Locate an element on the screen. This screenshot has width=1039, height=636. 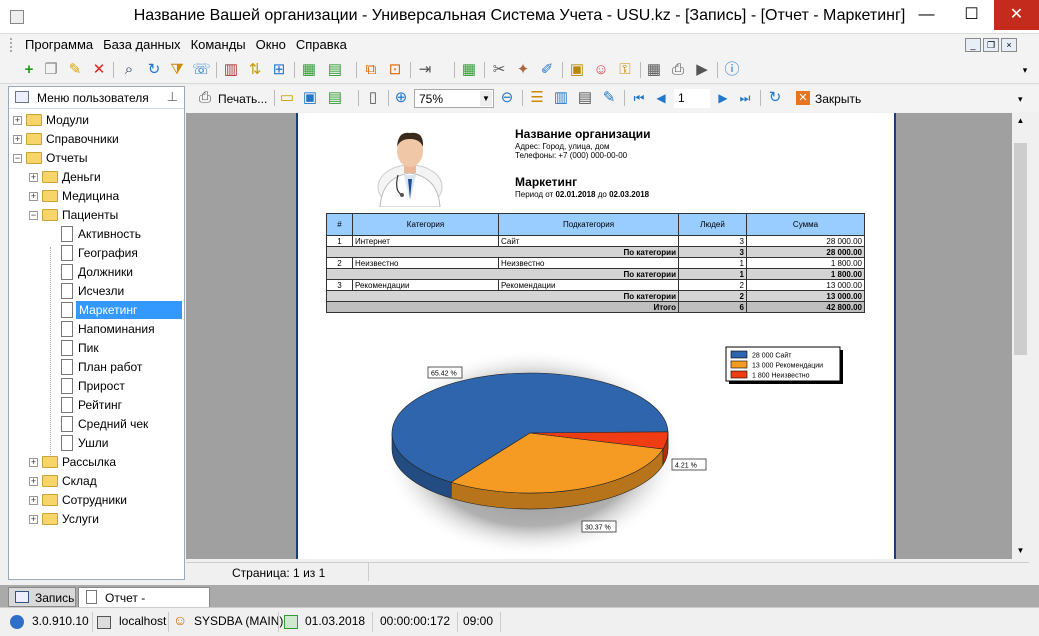
lock-icon: ▣ is located at coordinates (577, 70).